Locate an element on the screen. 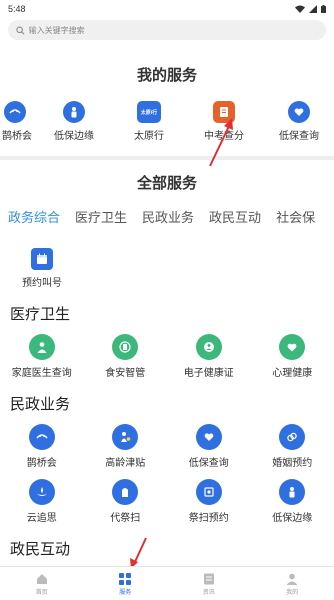 Image resolution: width=334 pixels, height=600 pixels. medical-title: 医疗卫生 is located at coordinates (40, 314).